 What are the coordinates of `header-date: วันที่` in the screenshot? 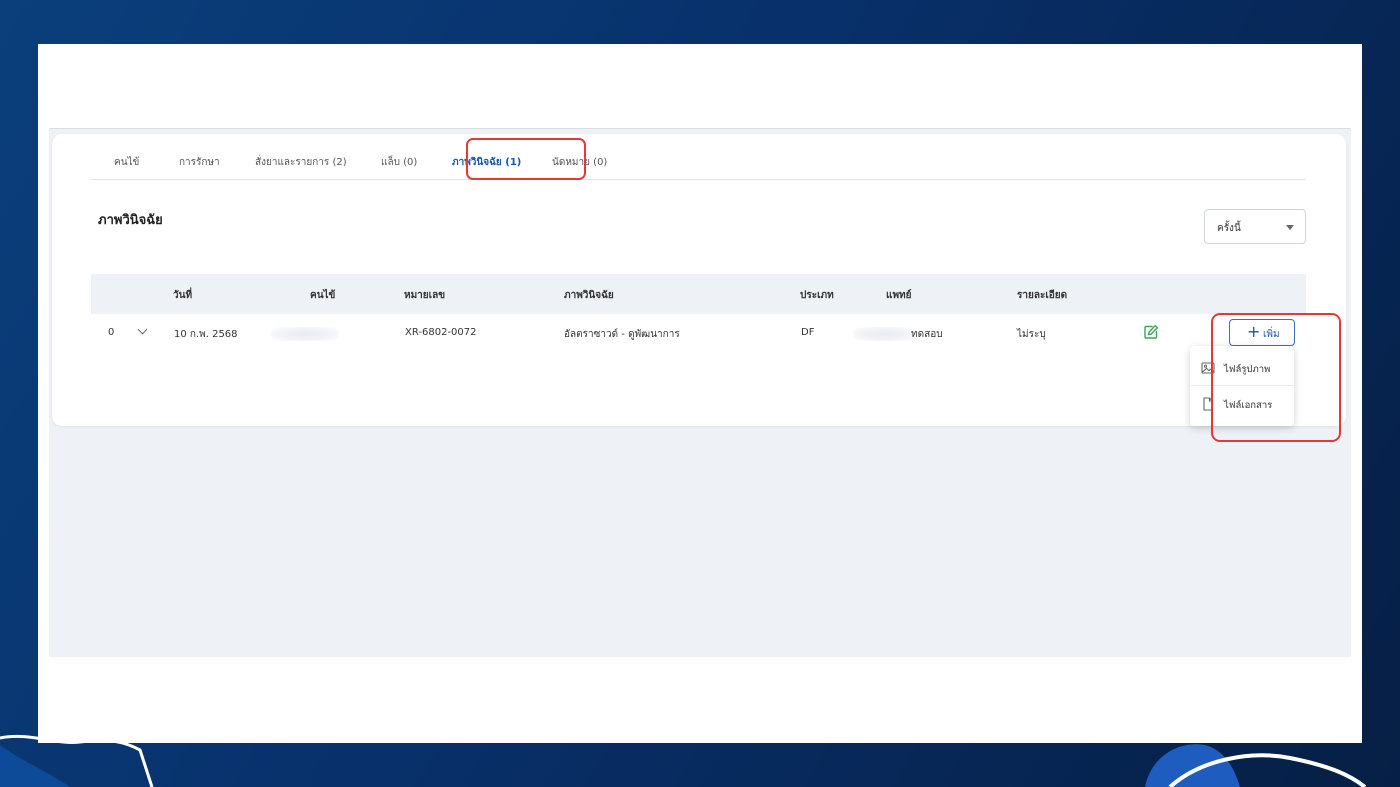 It's located at (183, 295).